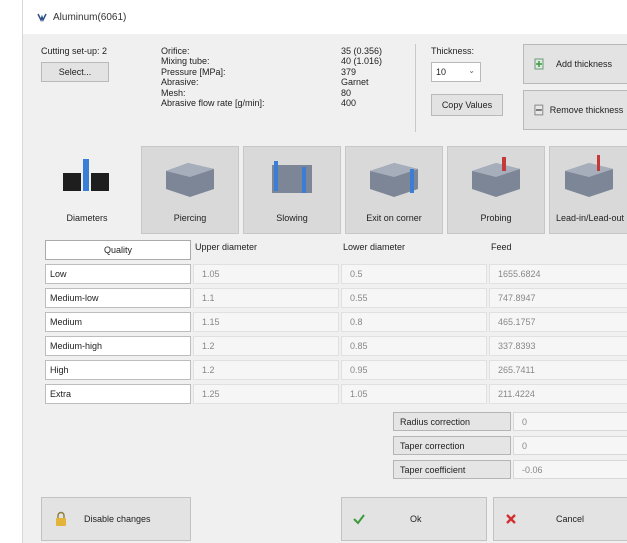  Describe the element at coordinates (42, 17) in the screenshot. I see `app-icon` at that location.